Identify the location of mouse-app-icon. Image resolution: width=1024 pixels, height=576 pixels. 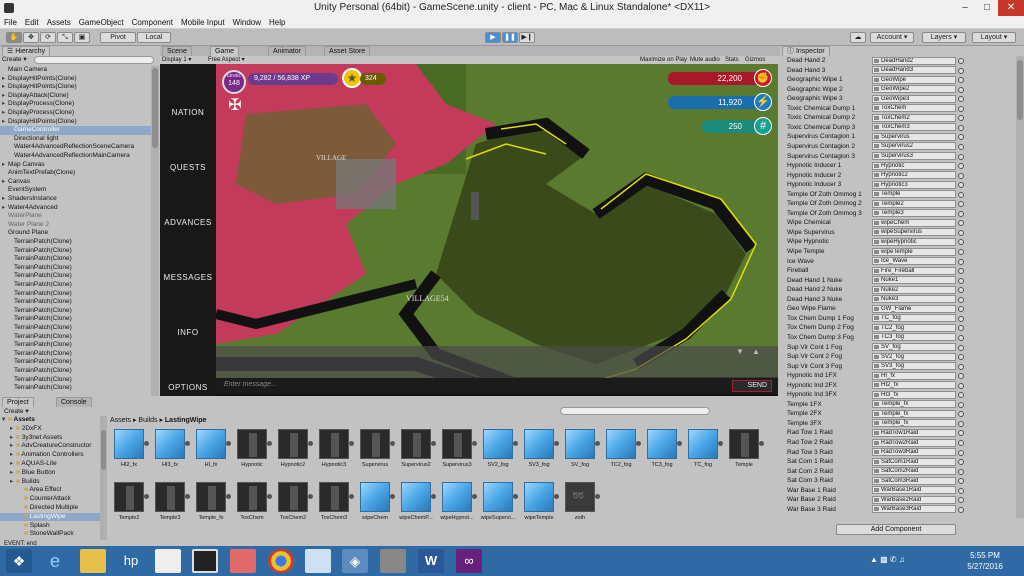
(168, 561).